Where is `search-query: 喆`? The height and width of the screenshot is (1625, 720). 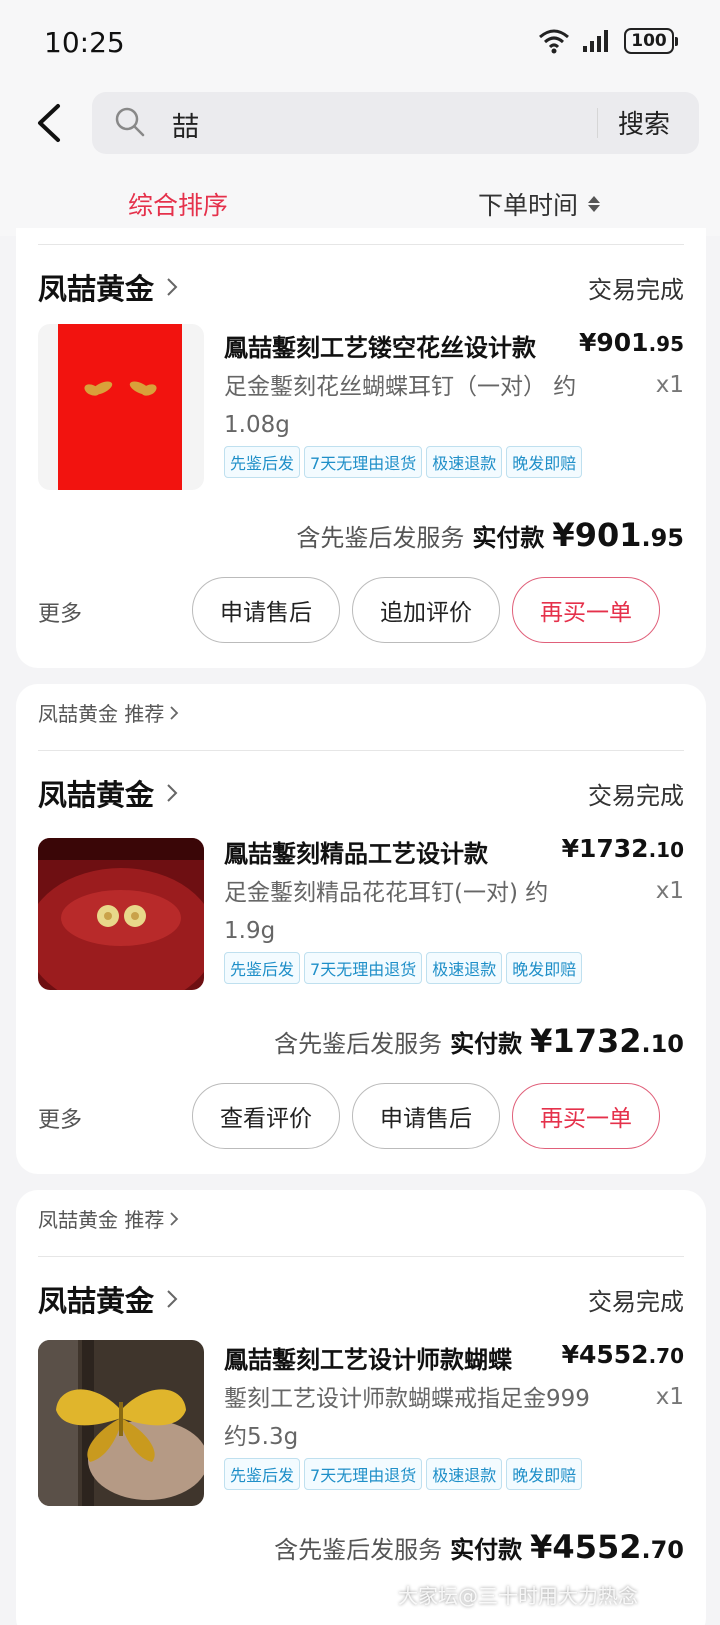 search-query: 喆 is located at coordinates (185, 124).